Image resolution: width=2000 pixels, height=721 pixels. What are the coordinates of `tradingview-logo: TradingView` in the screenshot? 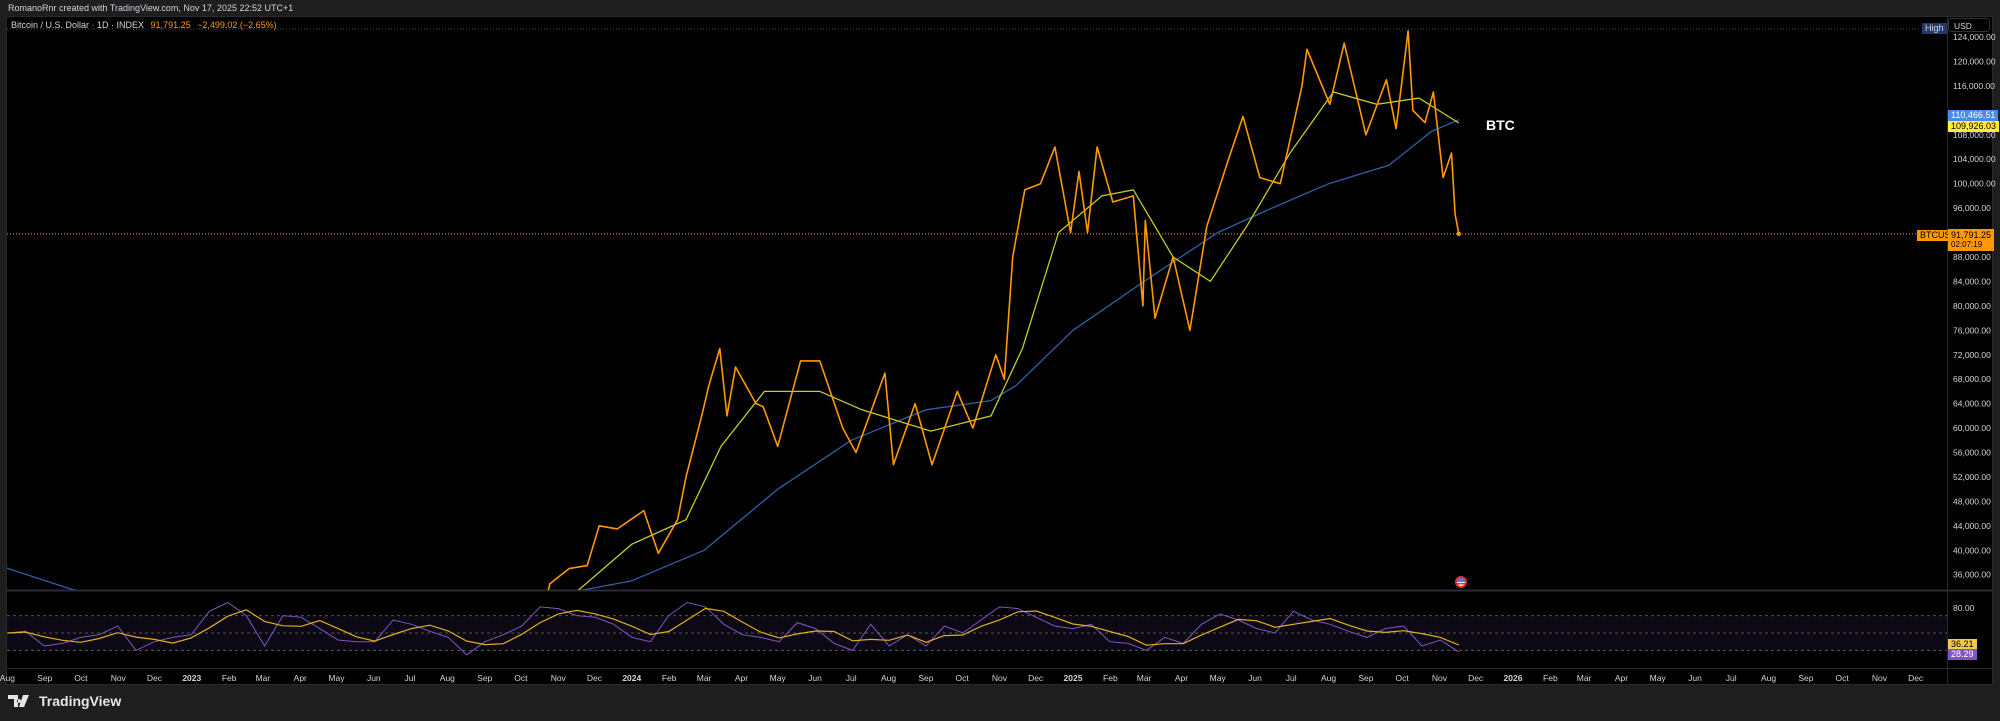 It's located at (64, 701).